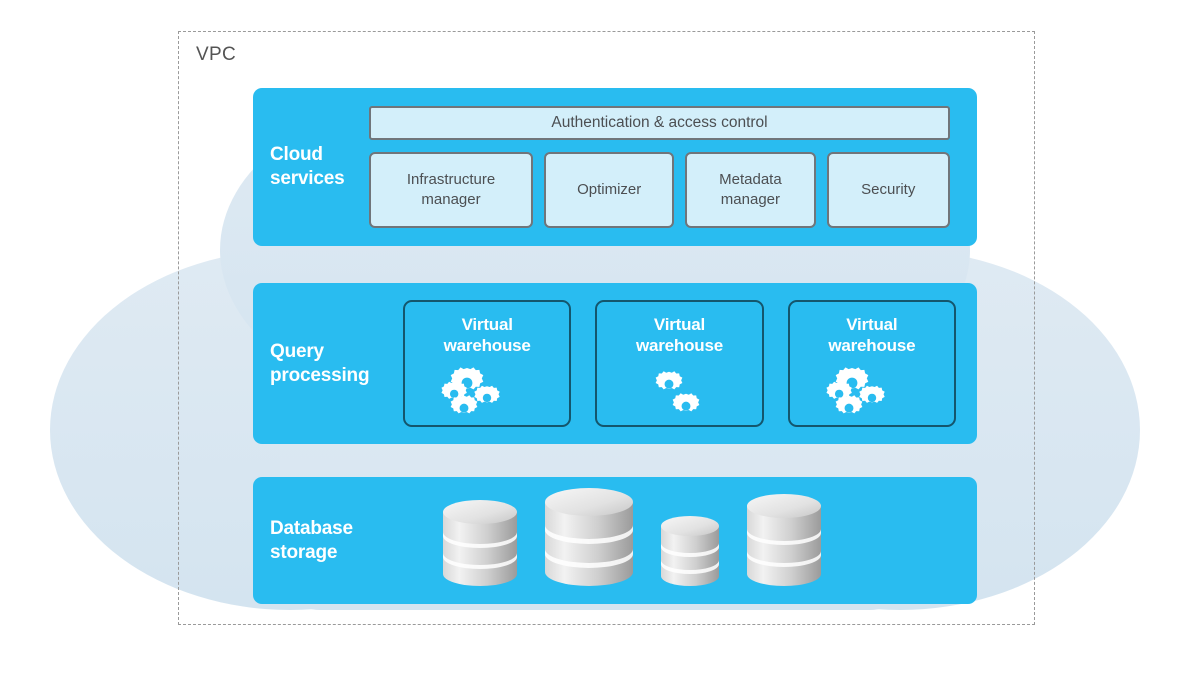  What do you see at coordinates (679, 335) in the screenshot?
I see `virtual-warehouse-2-label: Virtual warehouse` at bounding box center [679, 335].